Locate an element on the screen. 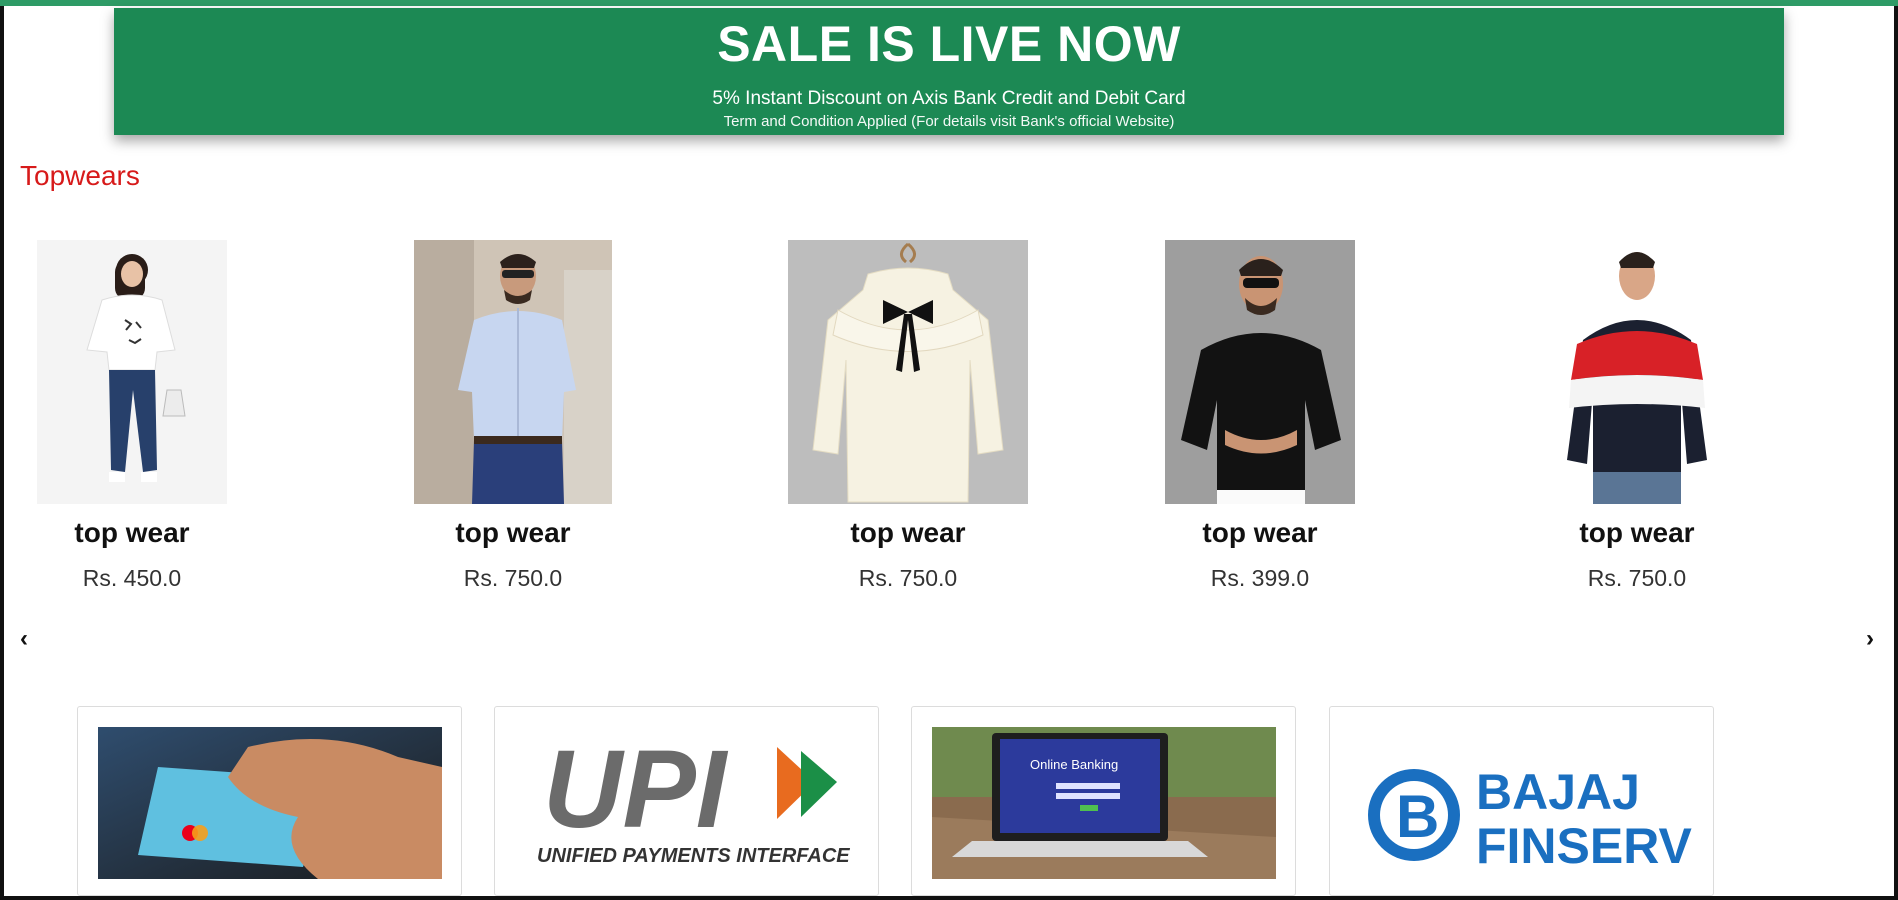  product-price: Rs. 399.0 is located at coordinates (1260, 578).